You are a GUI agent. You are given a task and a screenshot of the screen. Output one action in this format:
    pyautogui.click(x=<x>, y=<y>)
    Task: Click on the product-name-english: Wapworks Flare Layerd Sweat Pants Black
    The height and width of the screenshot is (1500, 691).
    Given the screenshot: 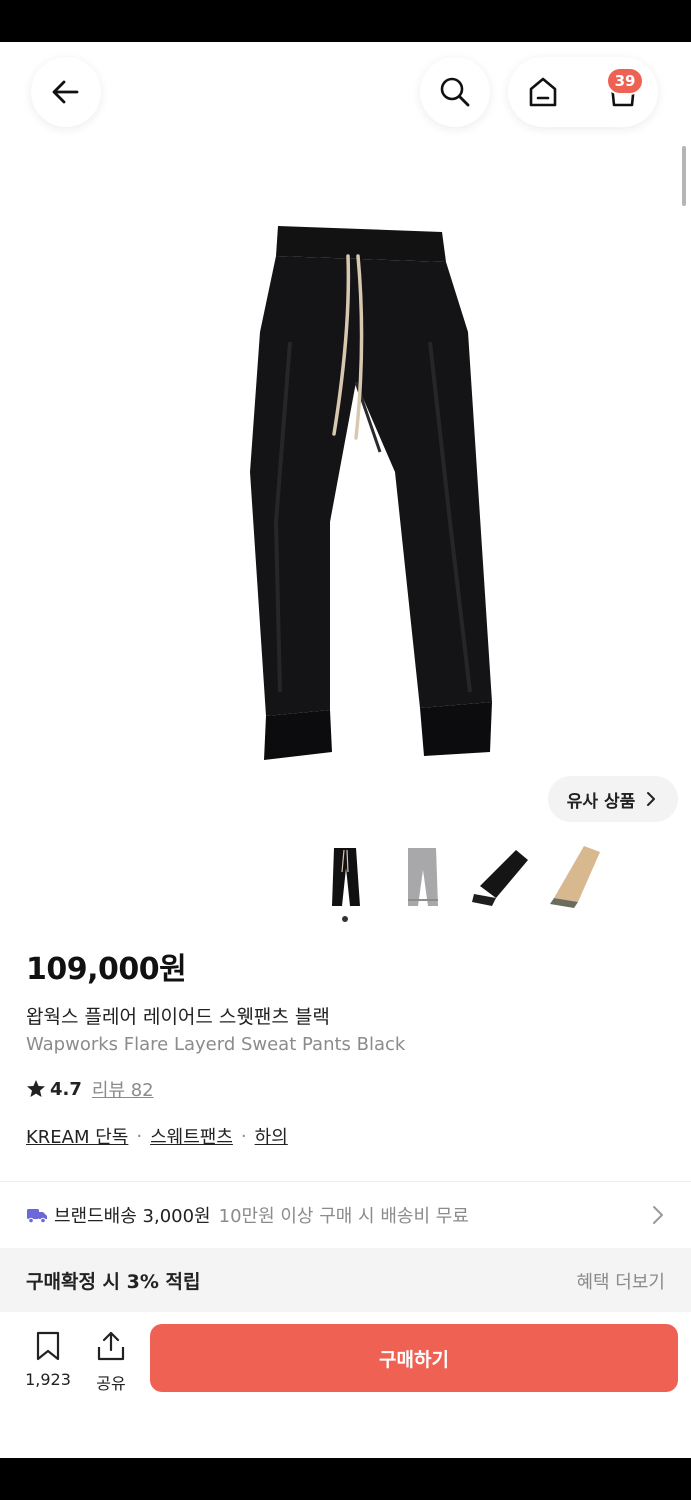 What is the action you would take?
    pyautogui.click(x=216, y=1044)
    